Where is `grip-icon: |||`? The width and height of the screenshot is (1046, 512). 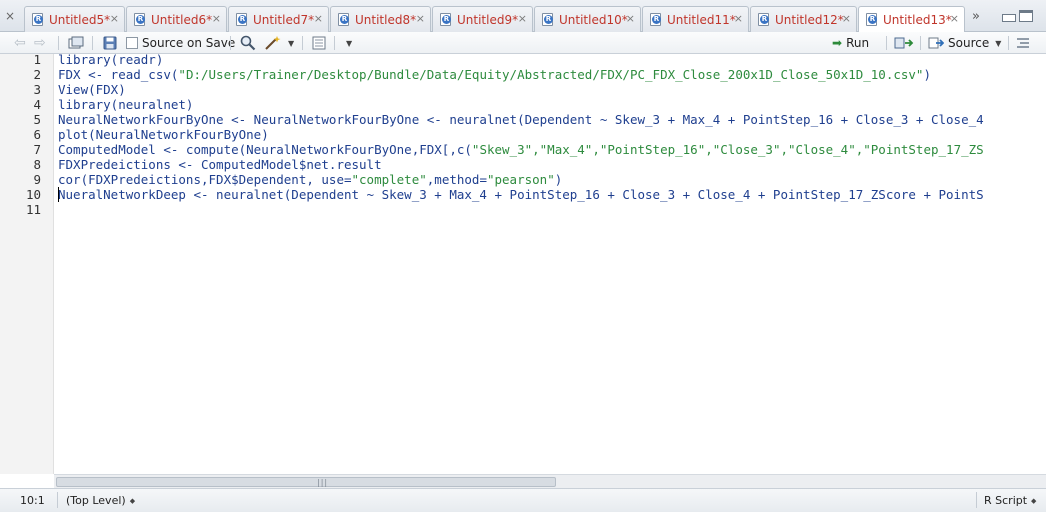 grip-icon: ||| is located at coordinates (323, 482).